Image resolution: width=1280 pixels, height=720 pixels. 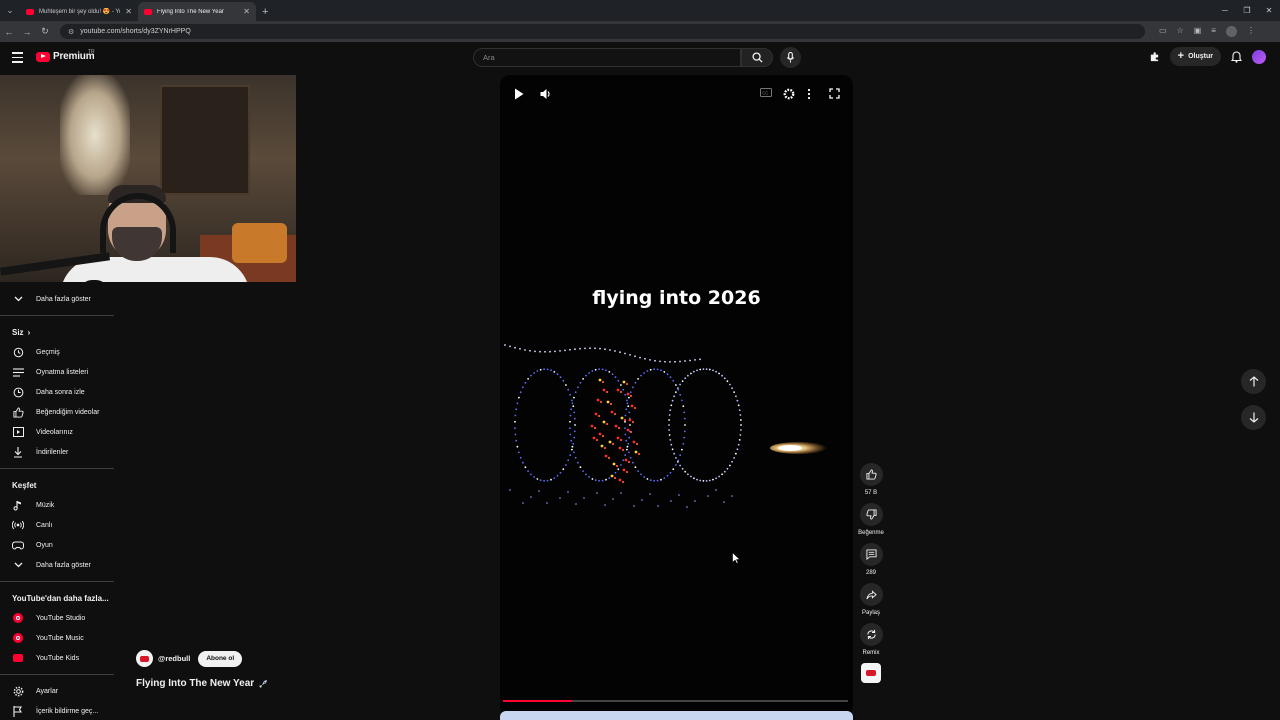 I want to click on search-button, so click(x=757, y=57).